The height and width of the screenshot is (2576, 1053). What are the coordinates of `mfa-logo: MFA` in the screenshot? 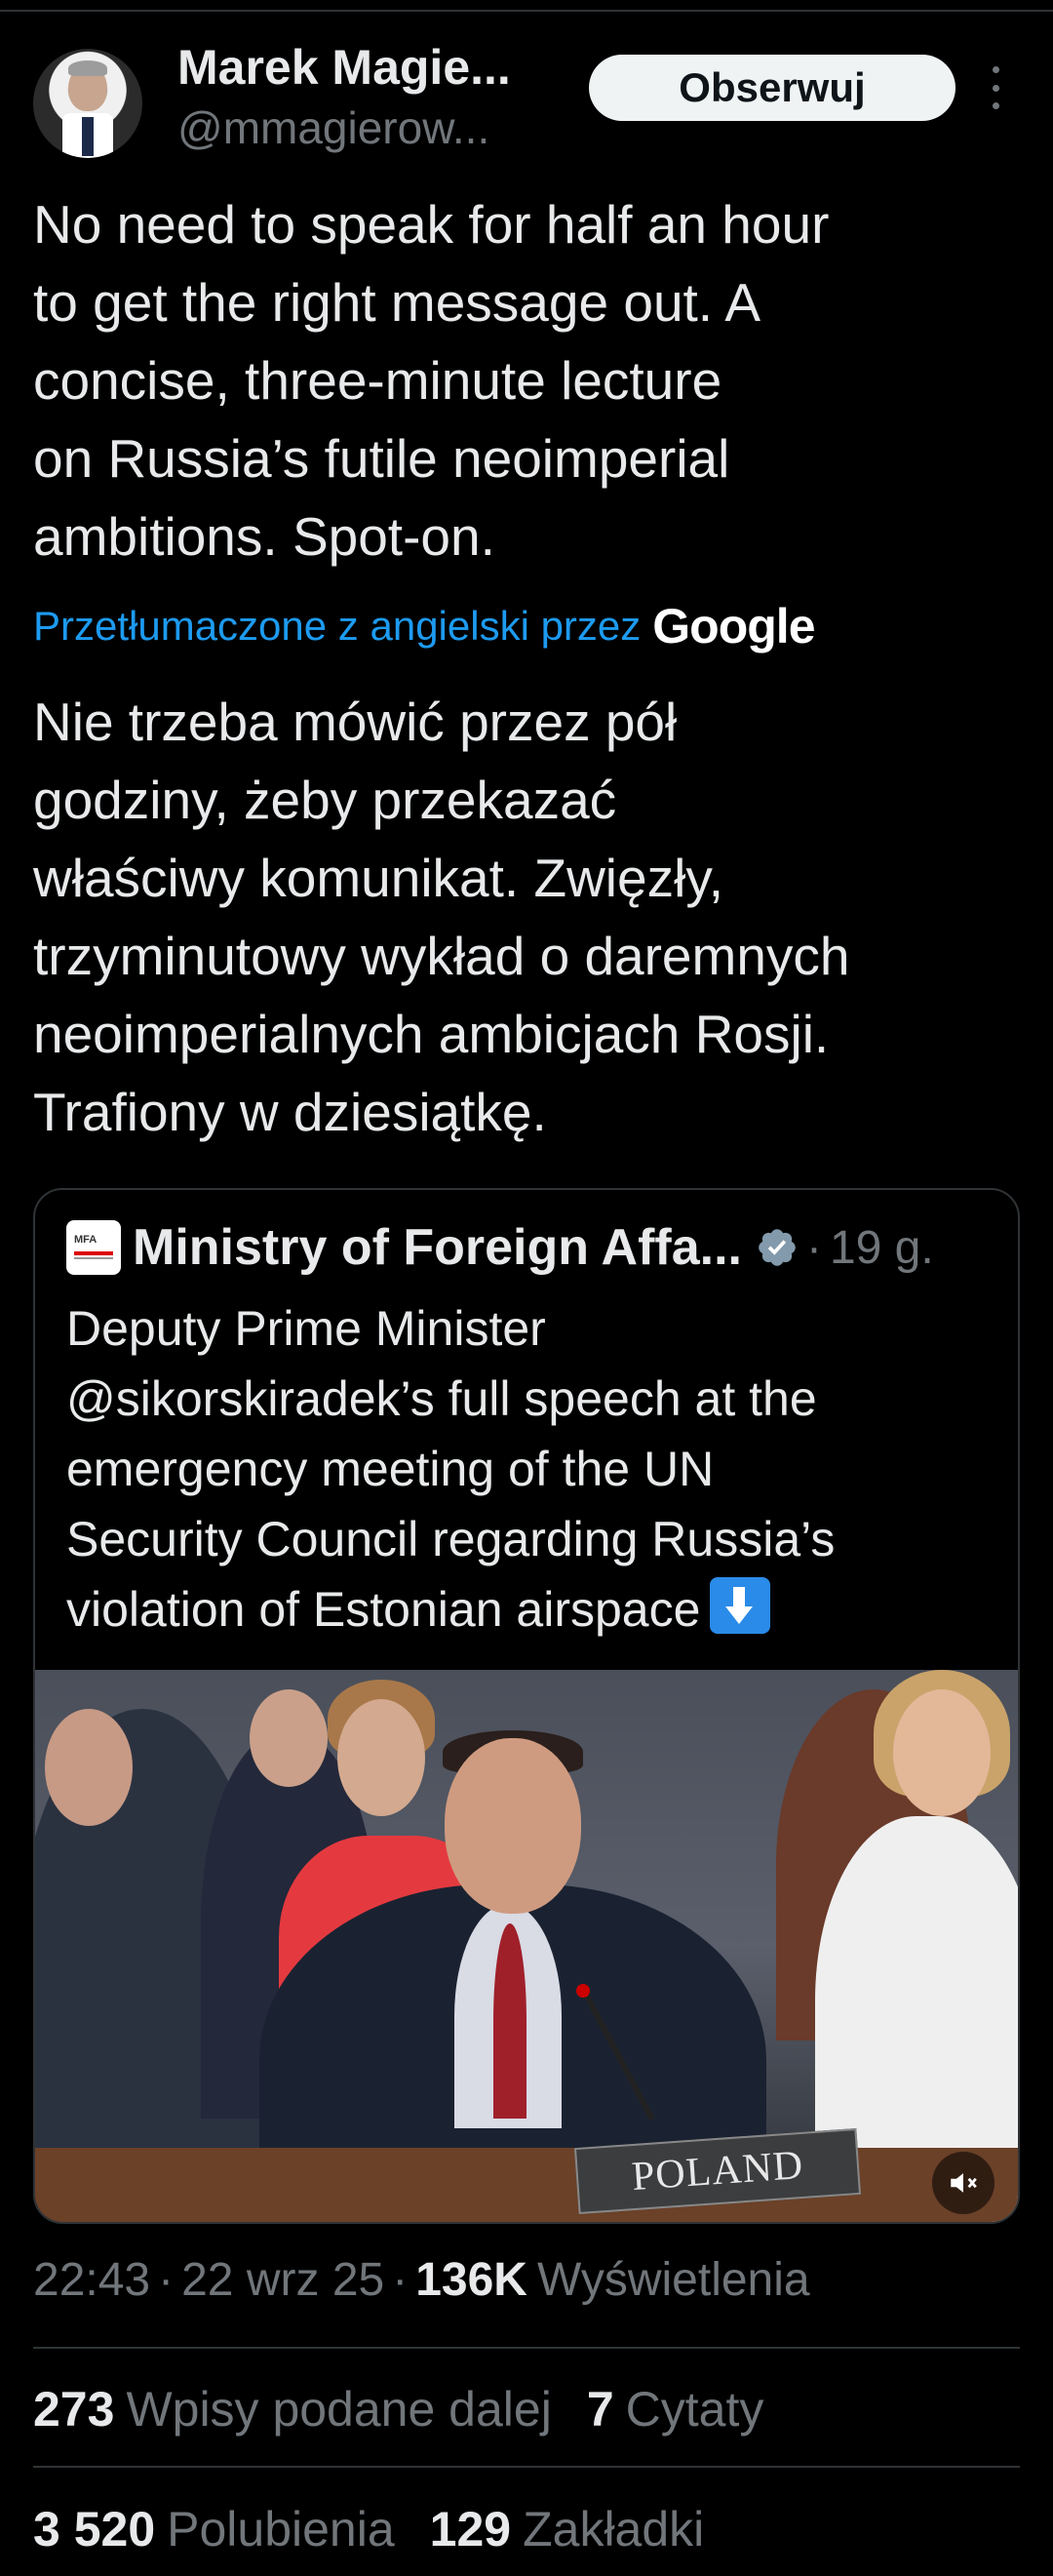 It's located at (93, 1247).